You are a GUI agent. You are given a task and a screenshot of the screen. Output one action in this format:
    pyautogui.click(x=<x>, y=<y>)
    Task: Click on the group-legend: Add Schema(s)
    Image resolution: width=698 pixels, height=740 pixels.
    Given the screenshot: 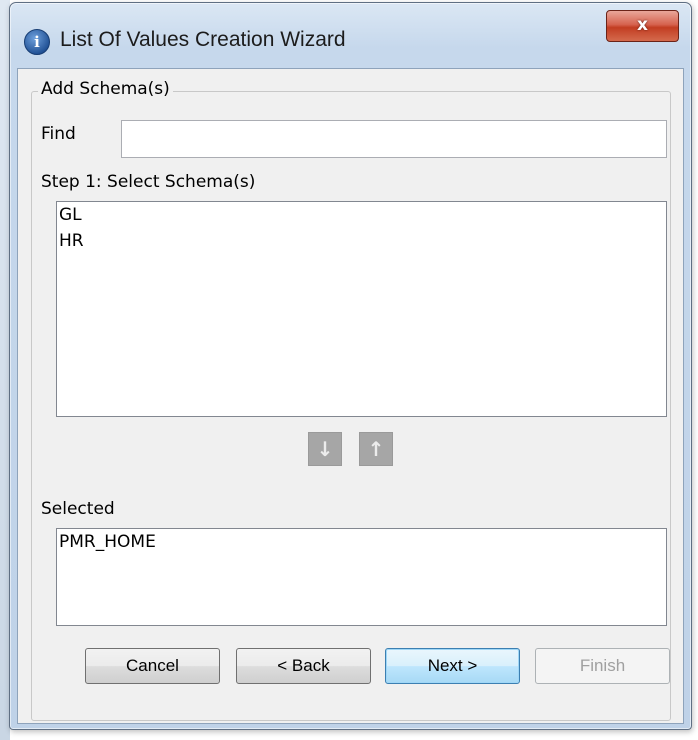 What is the action you would take?
    pyautogui.click(x=105, y=89)
    